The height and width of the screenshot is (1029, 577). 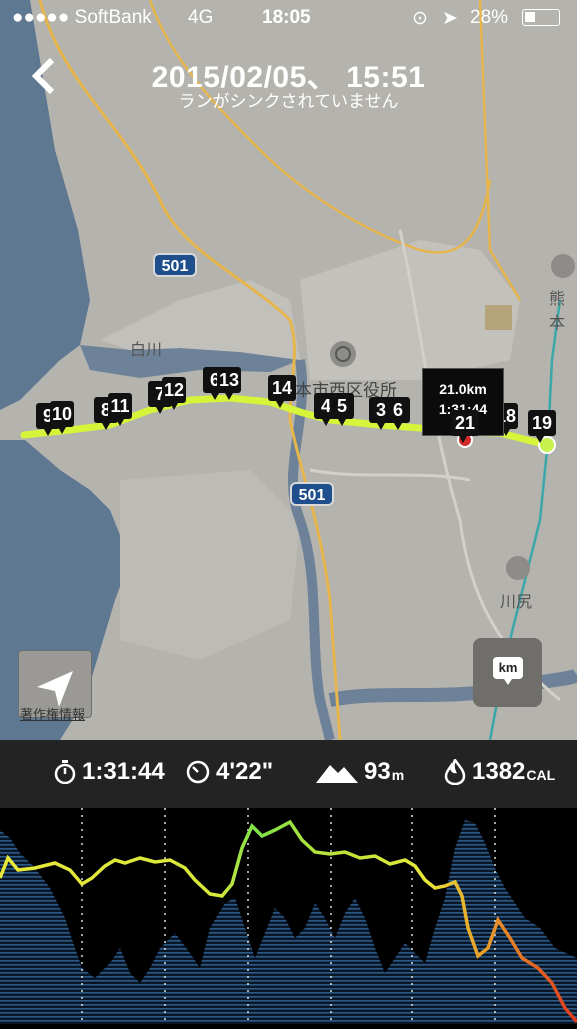 I want to click on pace-stat: 4'22", so click(x=229, y=772).